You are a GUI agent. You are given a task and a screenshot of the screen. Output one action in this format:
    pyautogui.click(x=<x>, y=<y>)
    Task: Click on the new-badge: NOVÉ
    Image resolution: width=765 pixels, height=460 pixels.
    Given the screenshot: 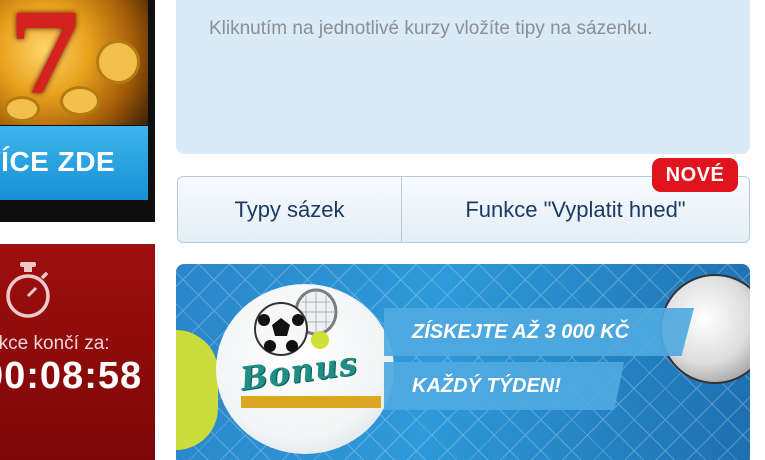 What is the action you would take?
    pyautogui.click(x=695, y=175)
    